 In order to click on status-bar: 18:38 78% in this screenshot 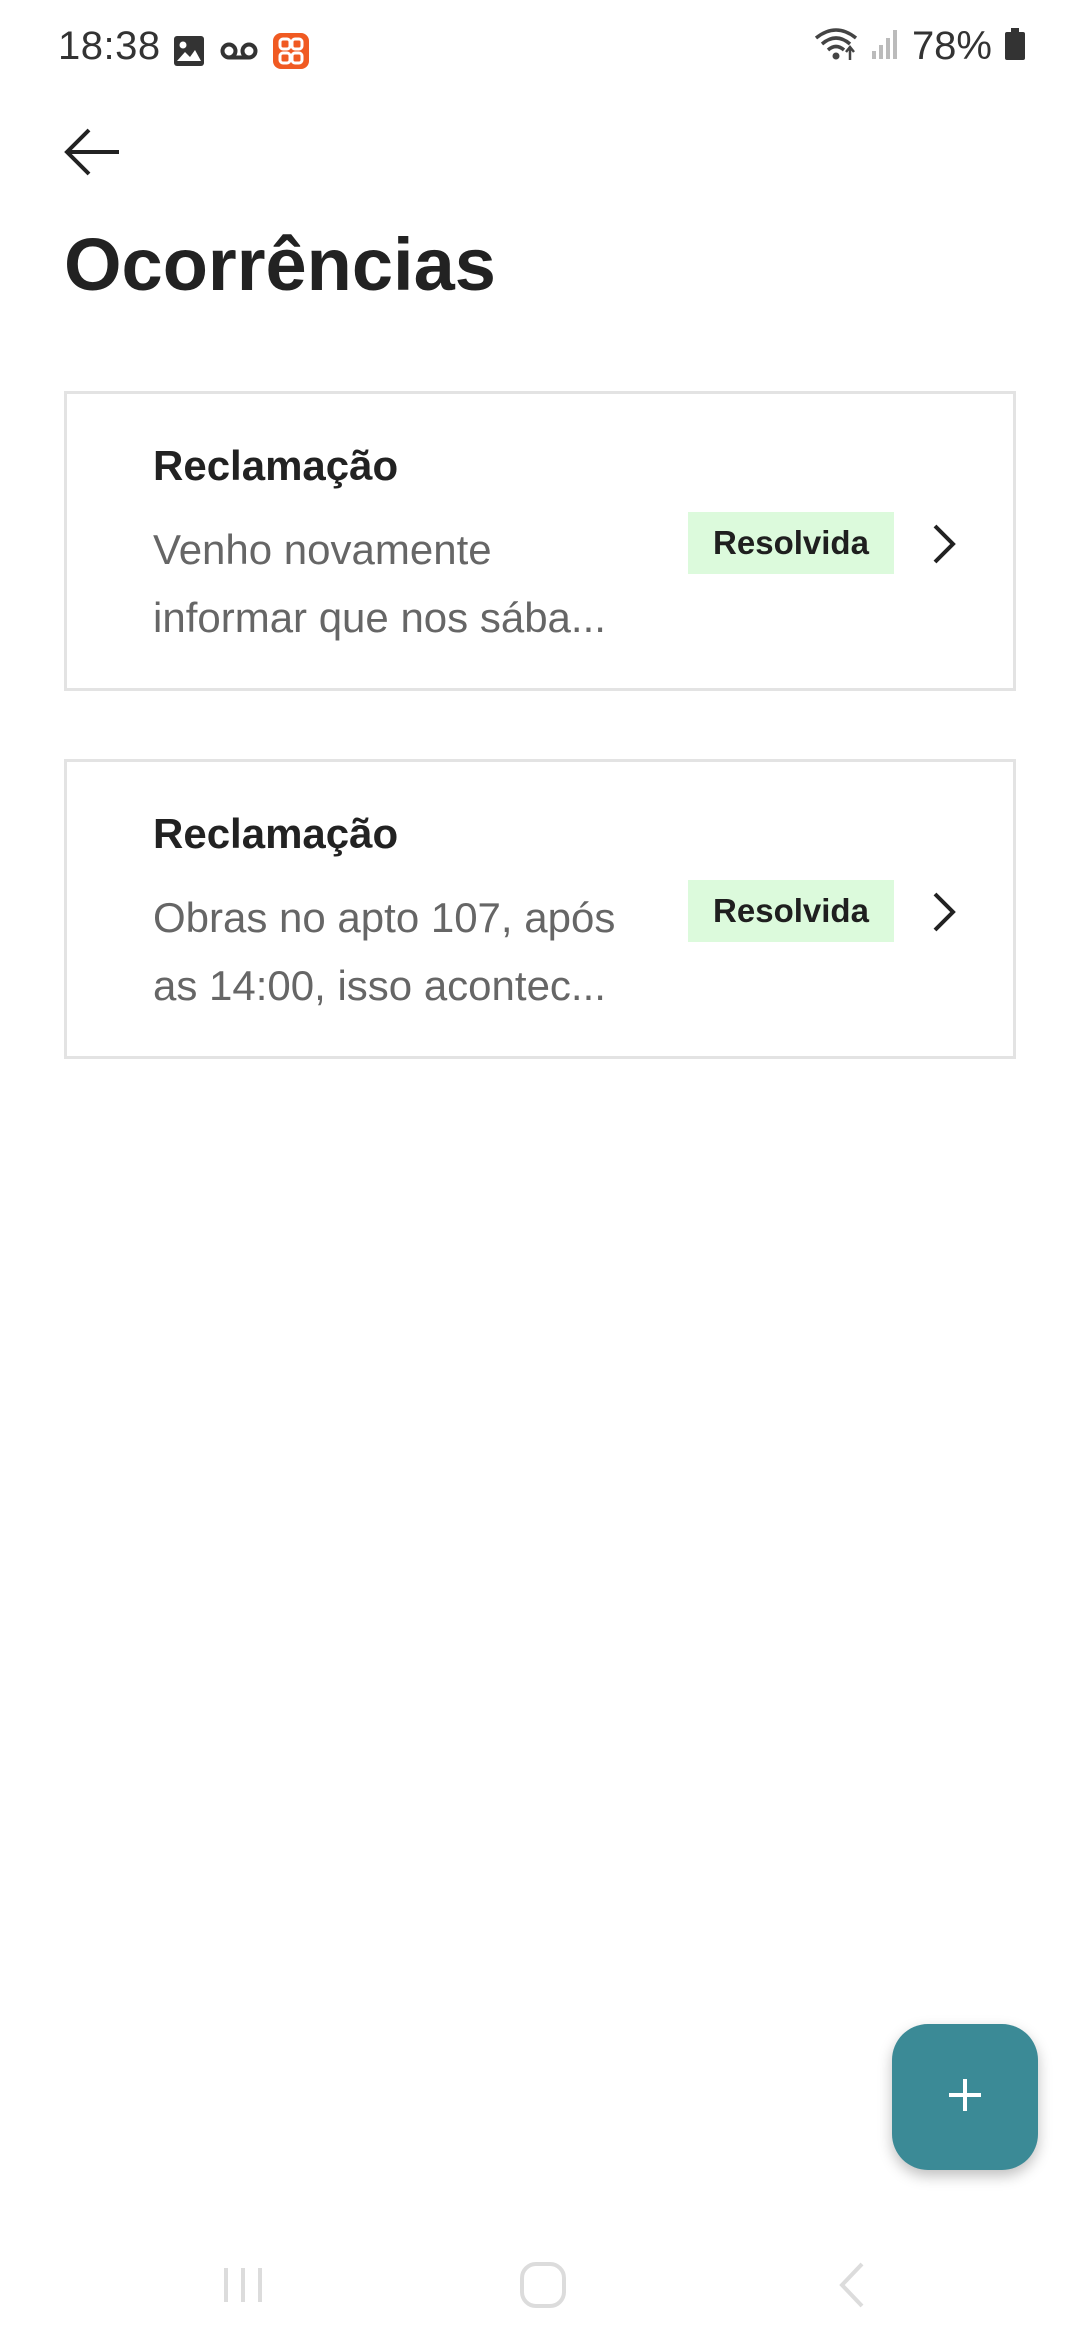, I will do `click(540, 50)`.